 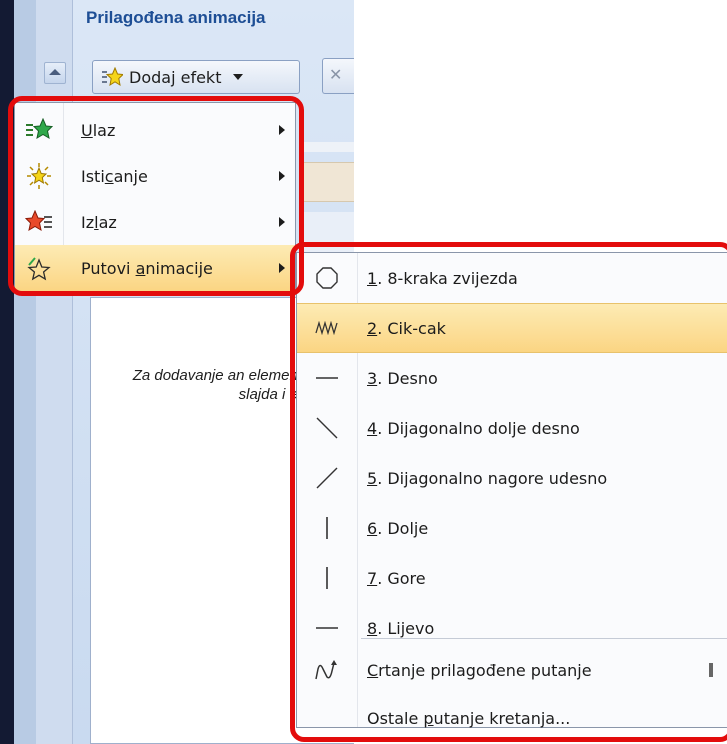 What do you see at coordinates (238, 77) in the screenshot?
I see `chevron-down-icon` at bounding box center [238, 77].